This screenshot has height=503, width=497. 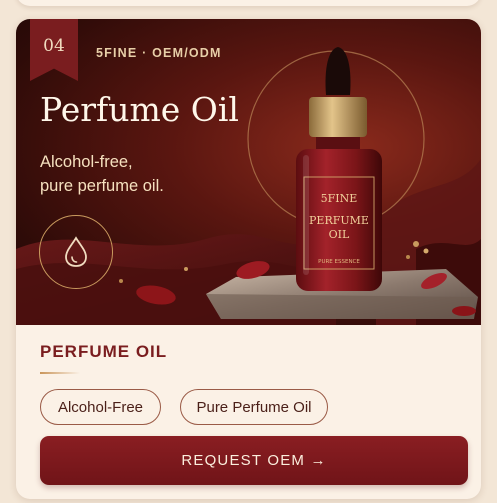 What do you see at coordinates (254, 407) in the screenshot?
I see `tag-pure-perfume-oil: Pure Perfume Oil` at bounding box center [254, 407].